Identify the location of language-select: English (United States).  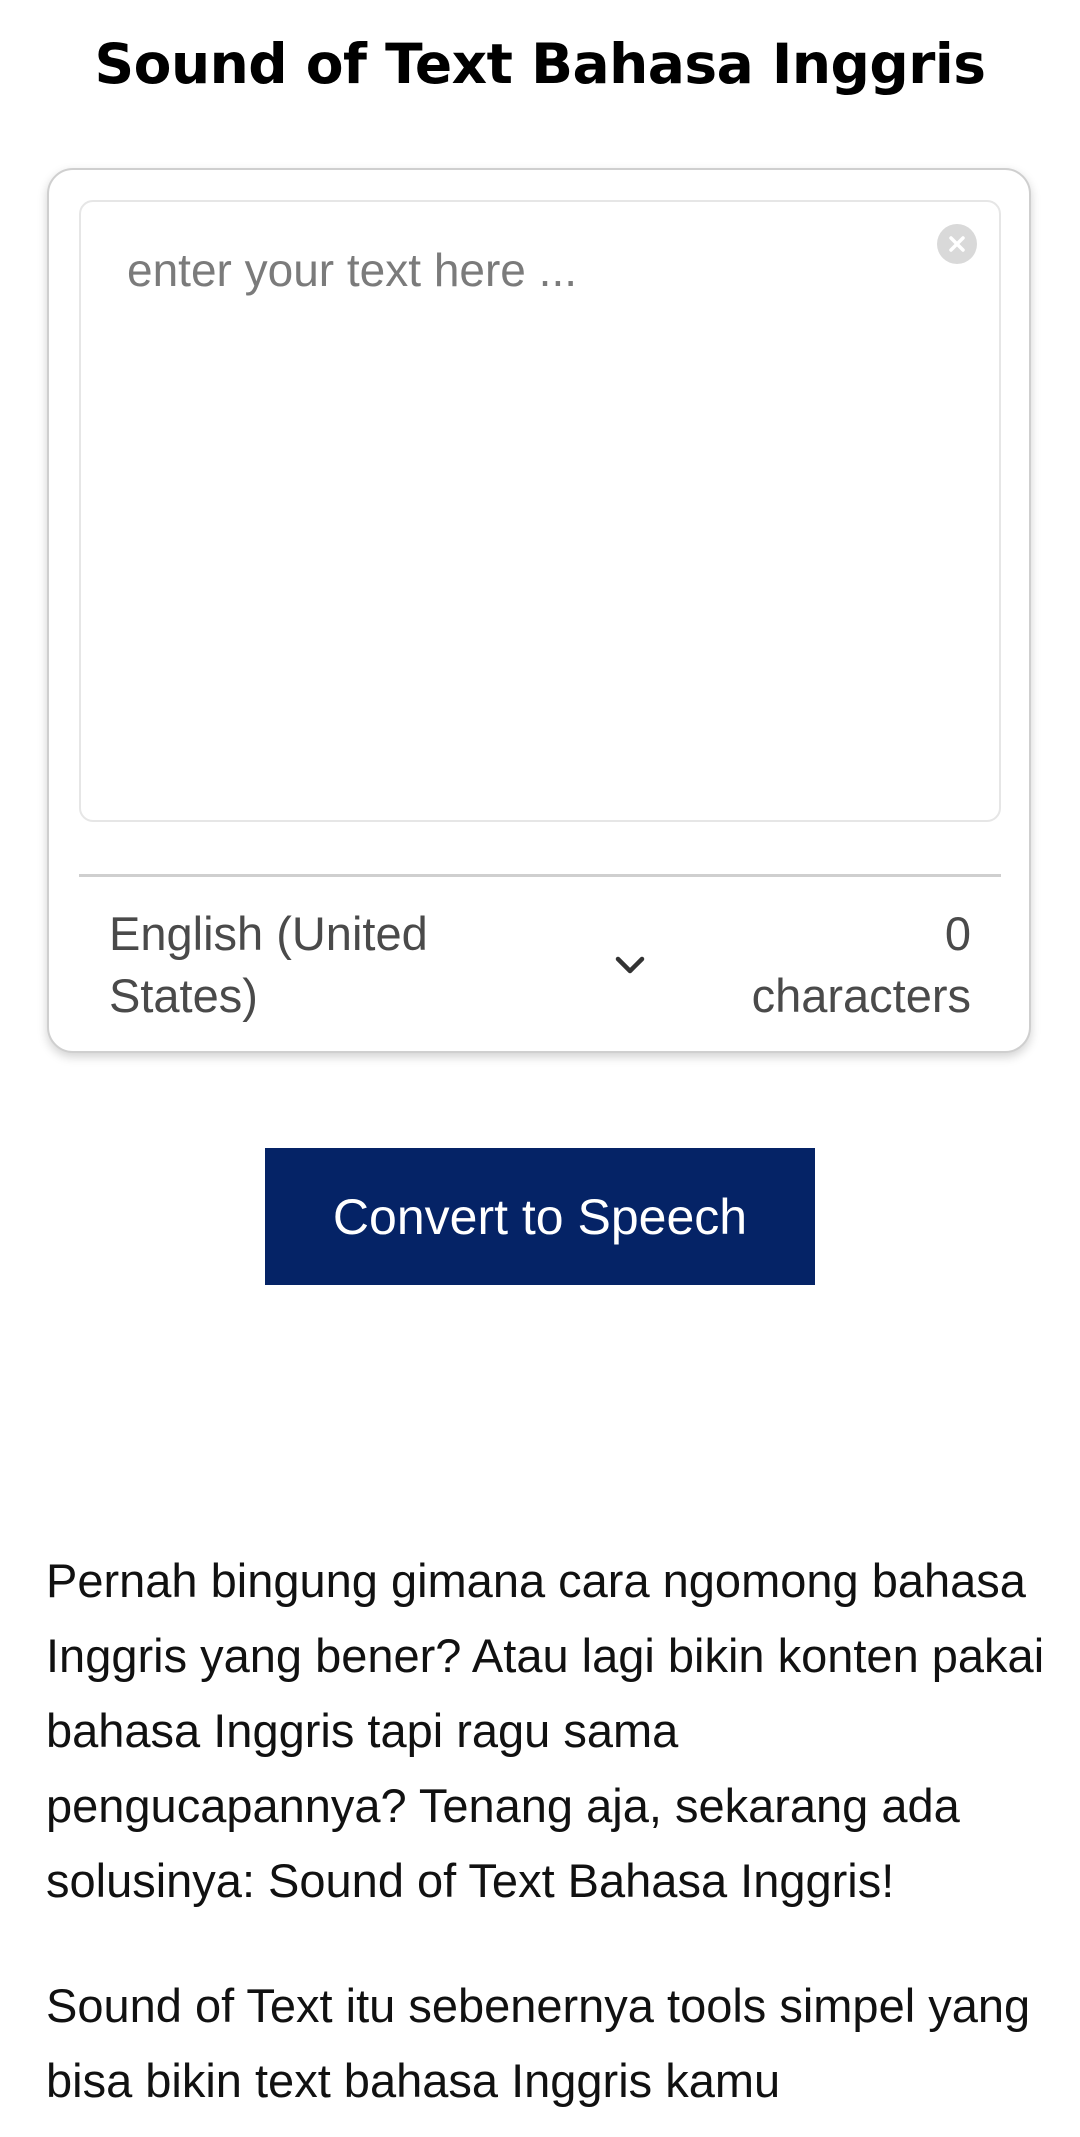
(404, 965).